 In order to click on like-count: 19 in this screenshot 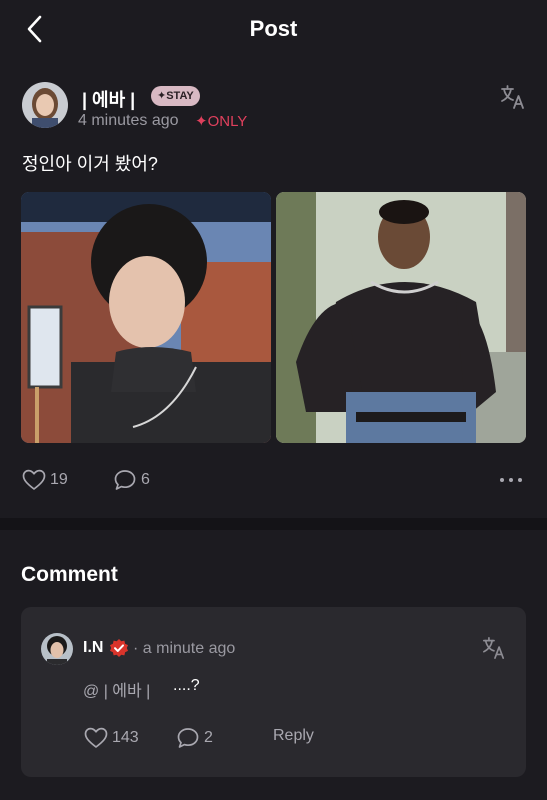, I will do `click(59, 479)`.